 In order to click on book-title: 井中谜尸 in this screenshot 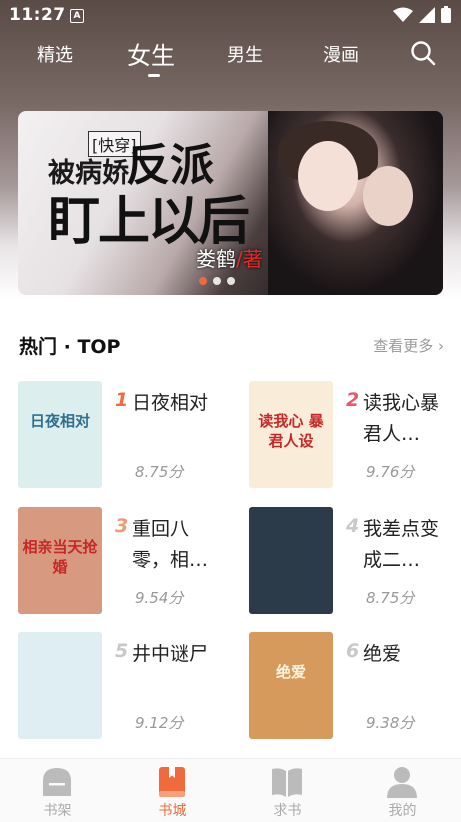, I will do `click(170, 654)`.